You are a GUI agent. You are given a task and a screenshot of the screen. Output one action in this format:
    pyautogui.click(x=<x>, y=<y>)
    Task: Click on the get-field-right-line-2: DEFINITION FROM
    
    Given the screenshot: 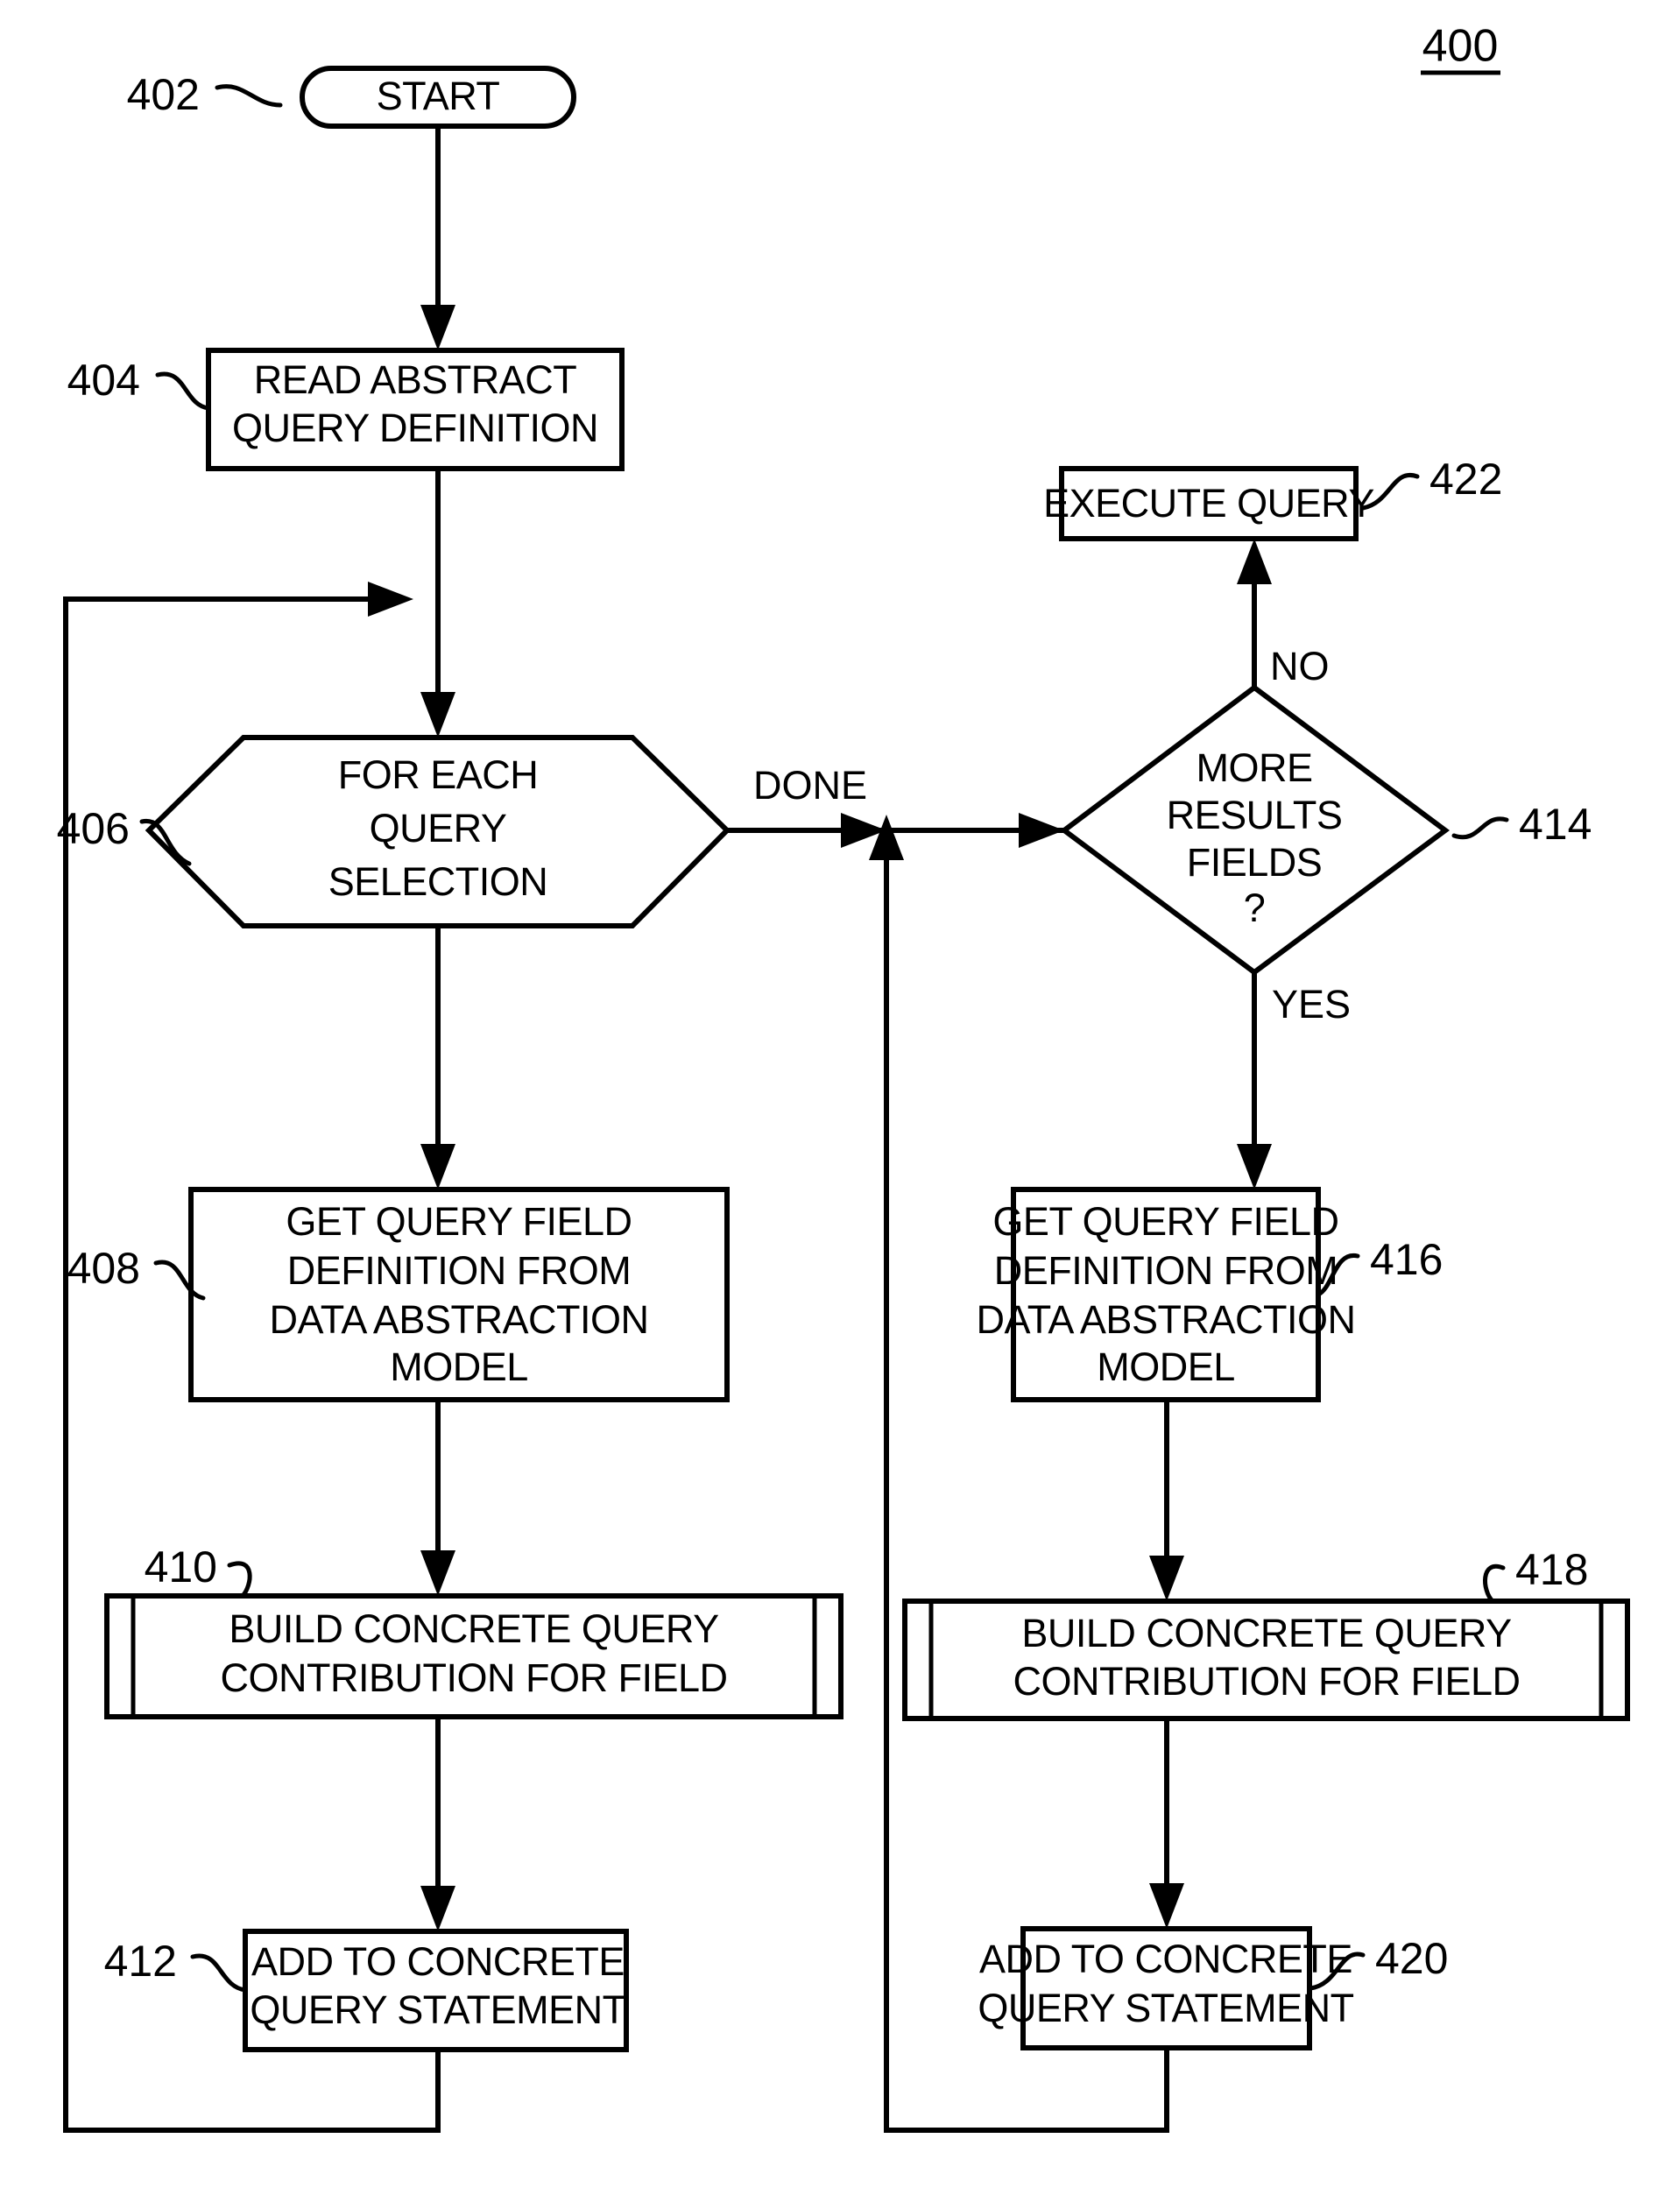 What is the action you would take?
    pyautogui.click(x=1166, y=1270)
    